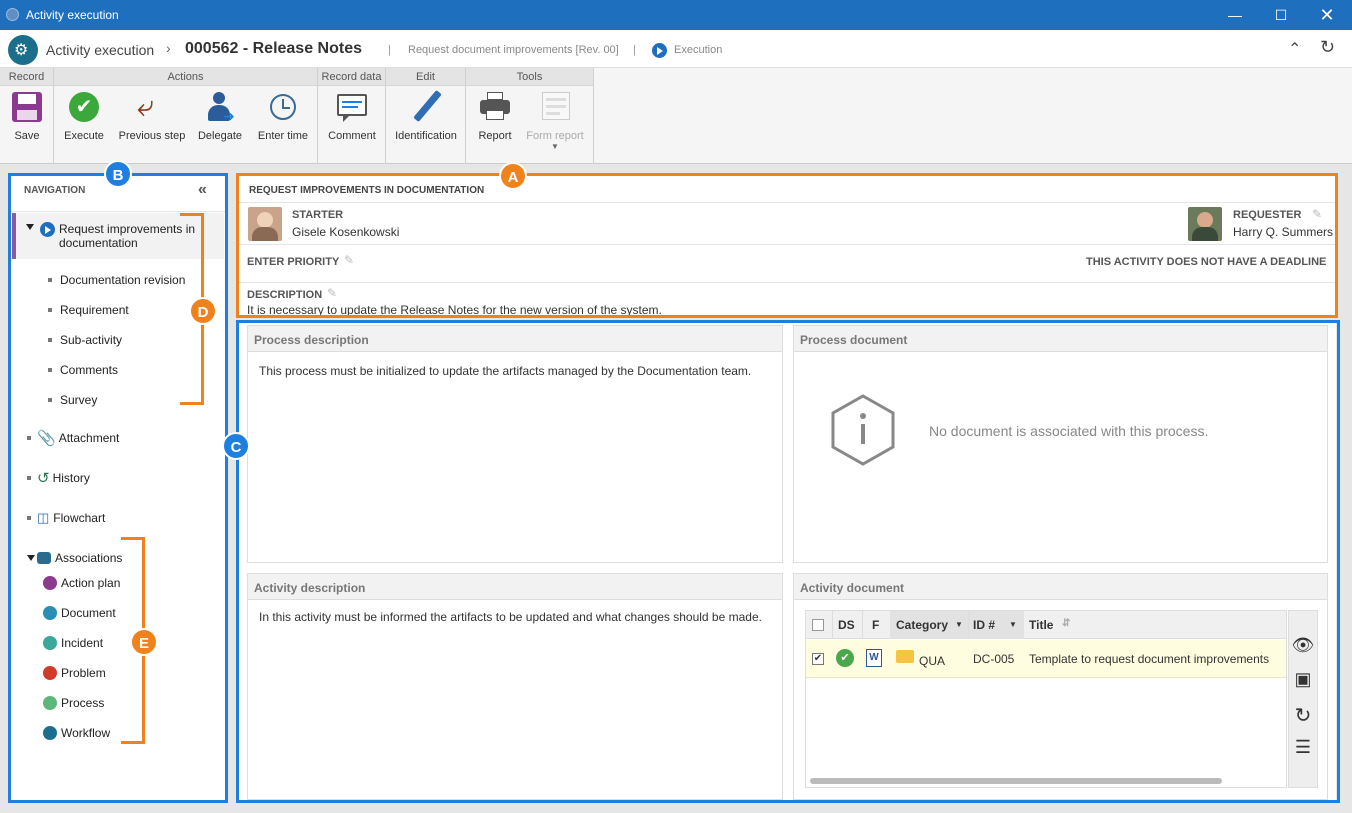 Image resolution: width=1352 pixels, height=813 pixels. I want to click on nav-item-documentation-revision: Documentation revision, so click(116, 280).